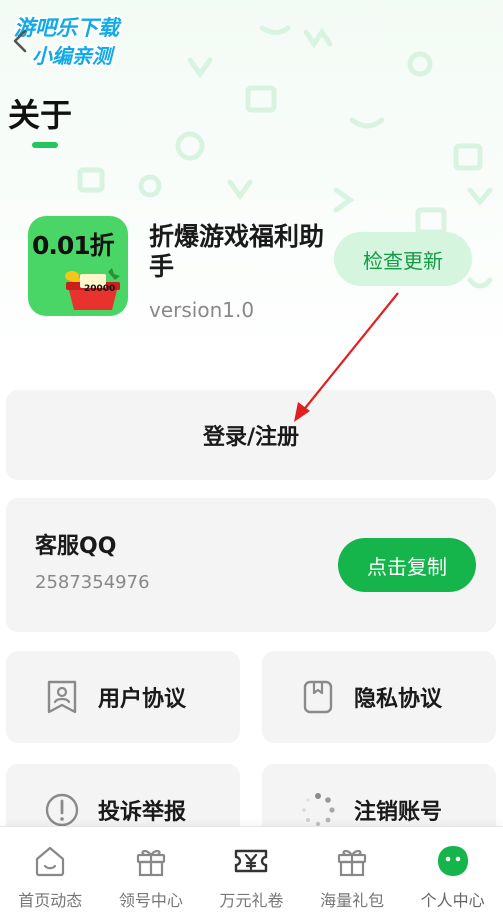 This screenshot has width=503, height=912. What do you see at coordinates (100, 289) in the screenshot?
I see `app-icon-number: 20000` at bounding box center [100, 289].